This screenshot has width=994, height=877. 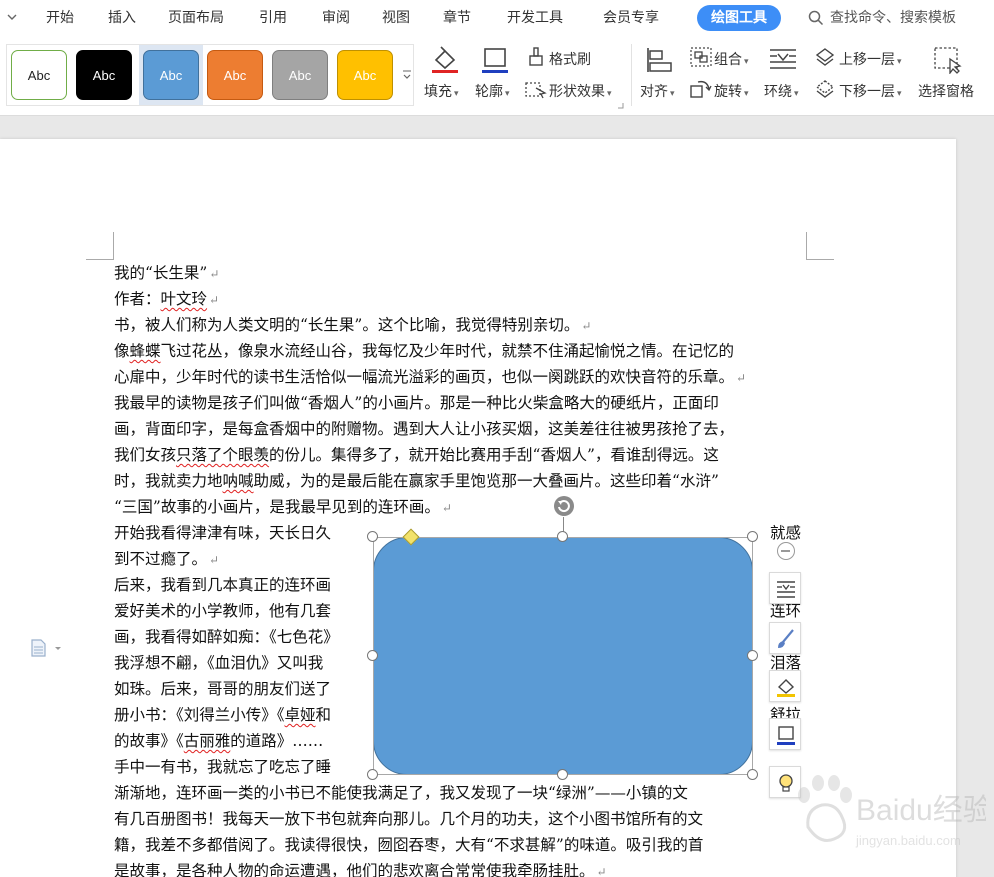 What do you see at coordinates (416, 455) in the screenshot?
I see `doc-line: 我们女孩只落了个眼羡的份儿。集得多了，就开始比赛用手刮“香烟人”，看谁刮得远。这` at bounding box center [416, 455].